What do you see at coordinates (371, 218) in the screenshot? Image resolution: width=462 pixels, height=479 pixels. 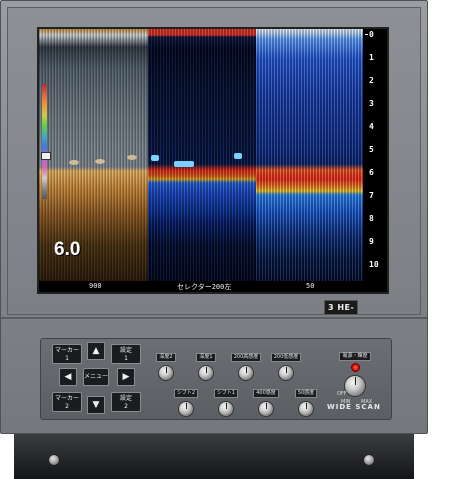 I see `depth-label: 8` at bounding box center [371, 218].